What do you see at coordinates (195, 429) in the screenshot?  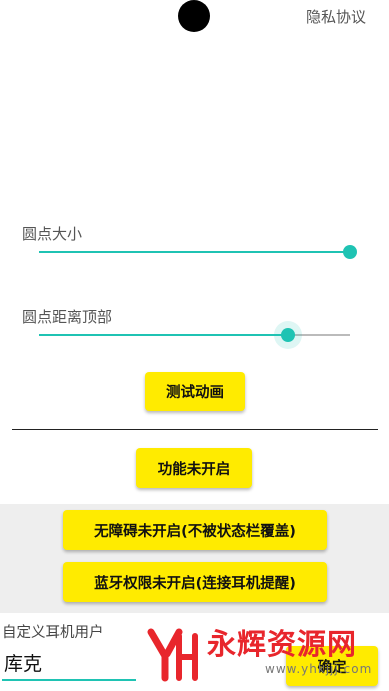 I see `divider` at bounding box center [195, 429].